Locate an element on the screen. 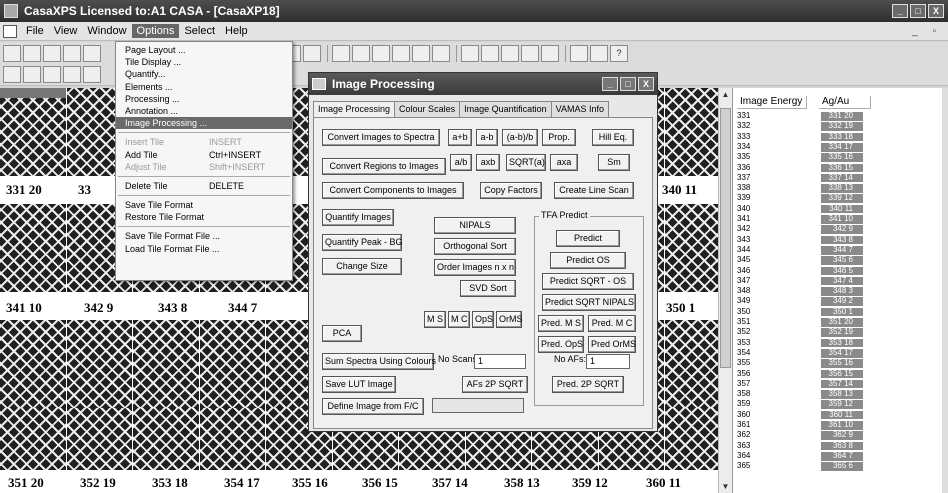 This screenshot has height=493, width=948. menu-help: Help is located at coordinates (236, 31).